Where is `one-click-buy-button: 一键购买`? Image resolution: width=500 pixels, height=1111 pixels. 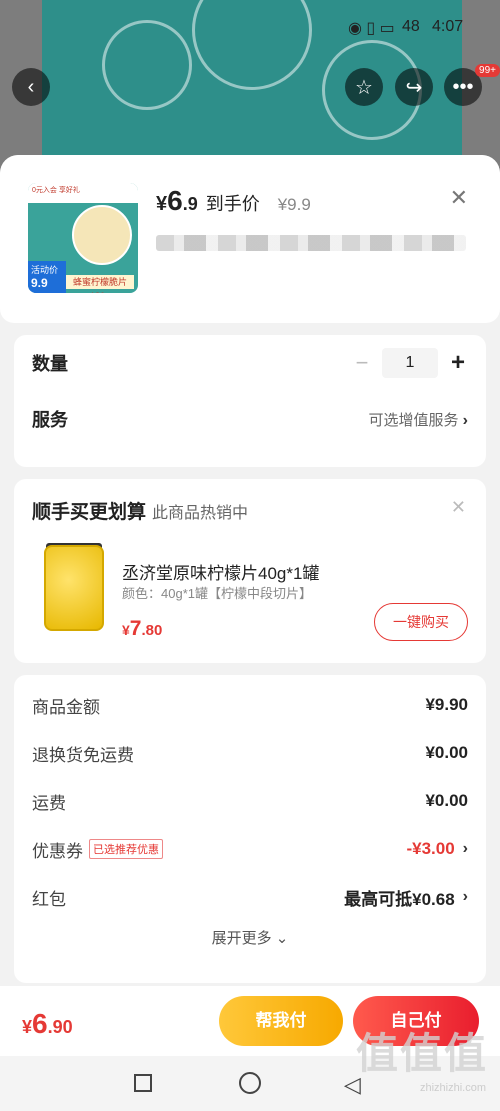
one-click-buy-button: 一键购买 is located at coordinates (421, 622).